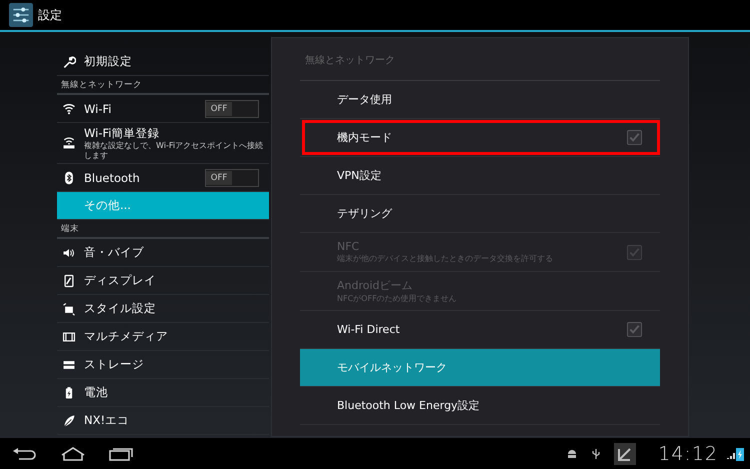 The height and width of the screenshot is (469, 750). What do you see at coordinates (69, 109) in the screenshot?
I see `wifi-icon` at bounding box center [69, 109].